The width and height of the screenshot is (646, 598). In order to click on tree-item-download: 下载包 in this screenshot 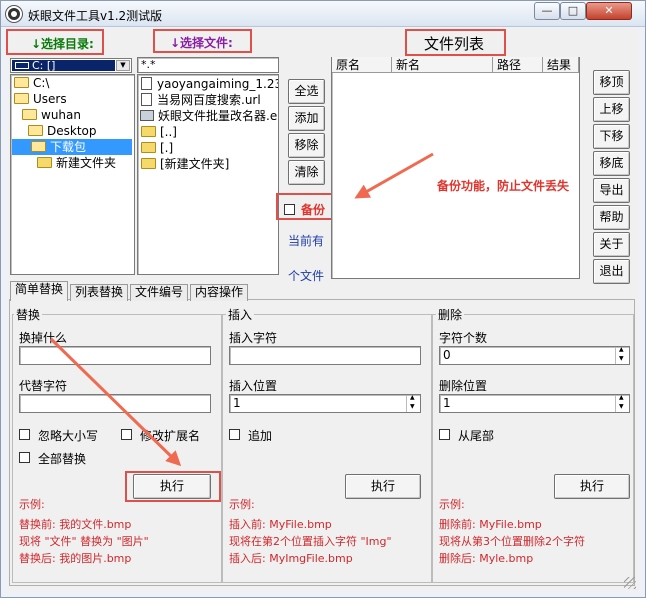, I will do `click(72, 147)`.